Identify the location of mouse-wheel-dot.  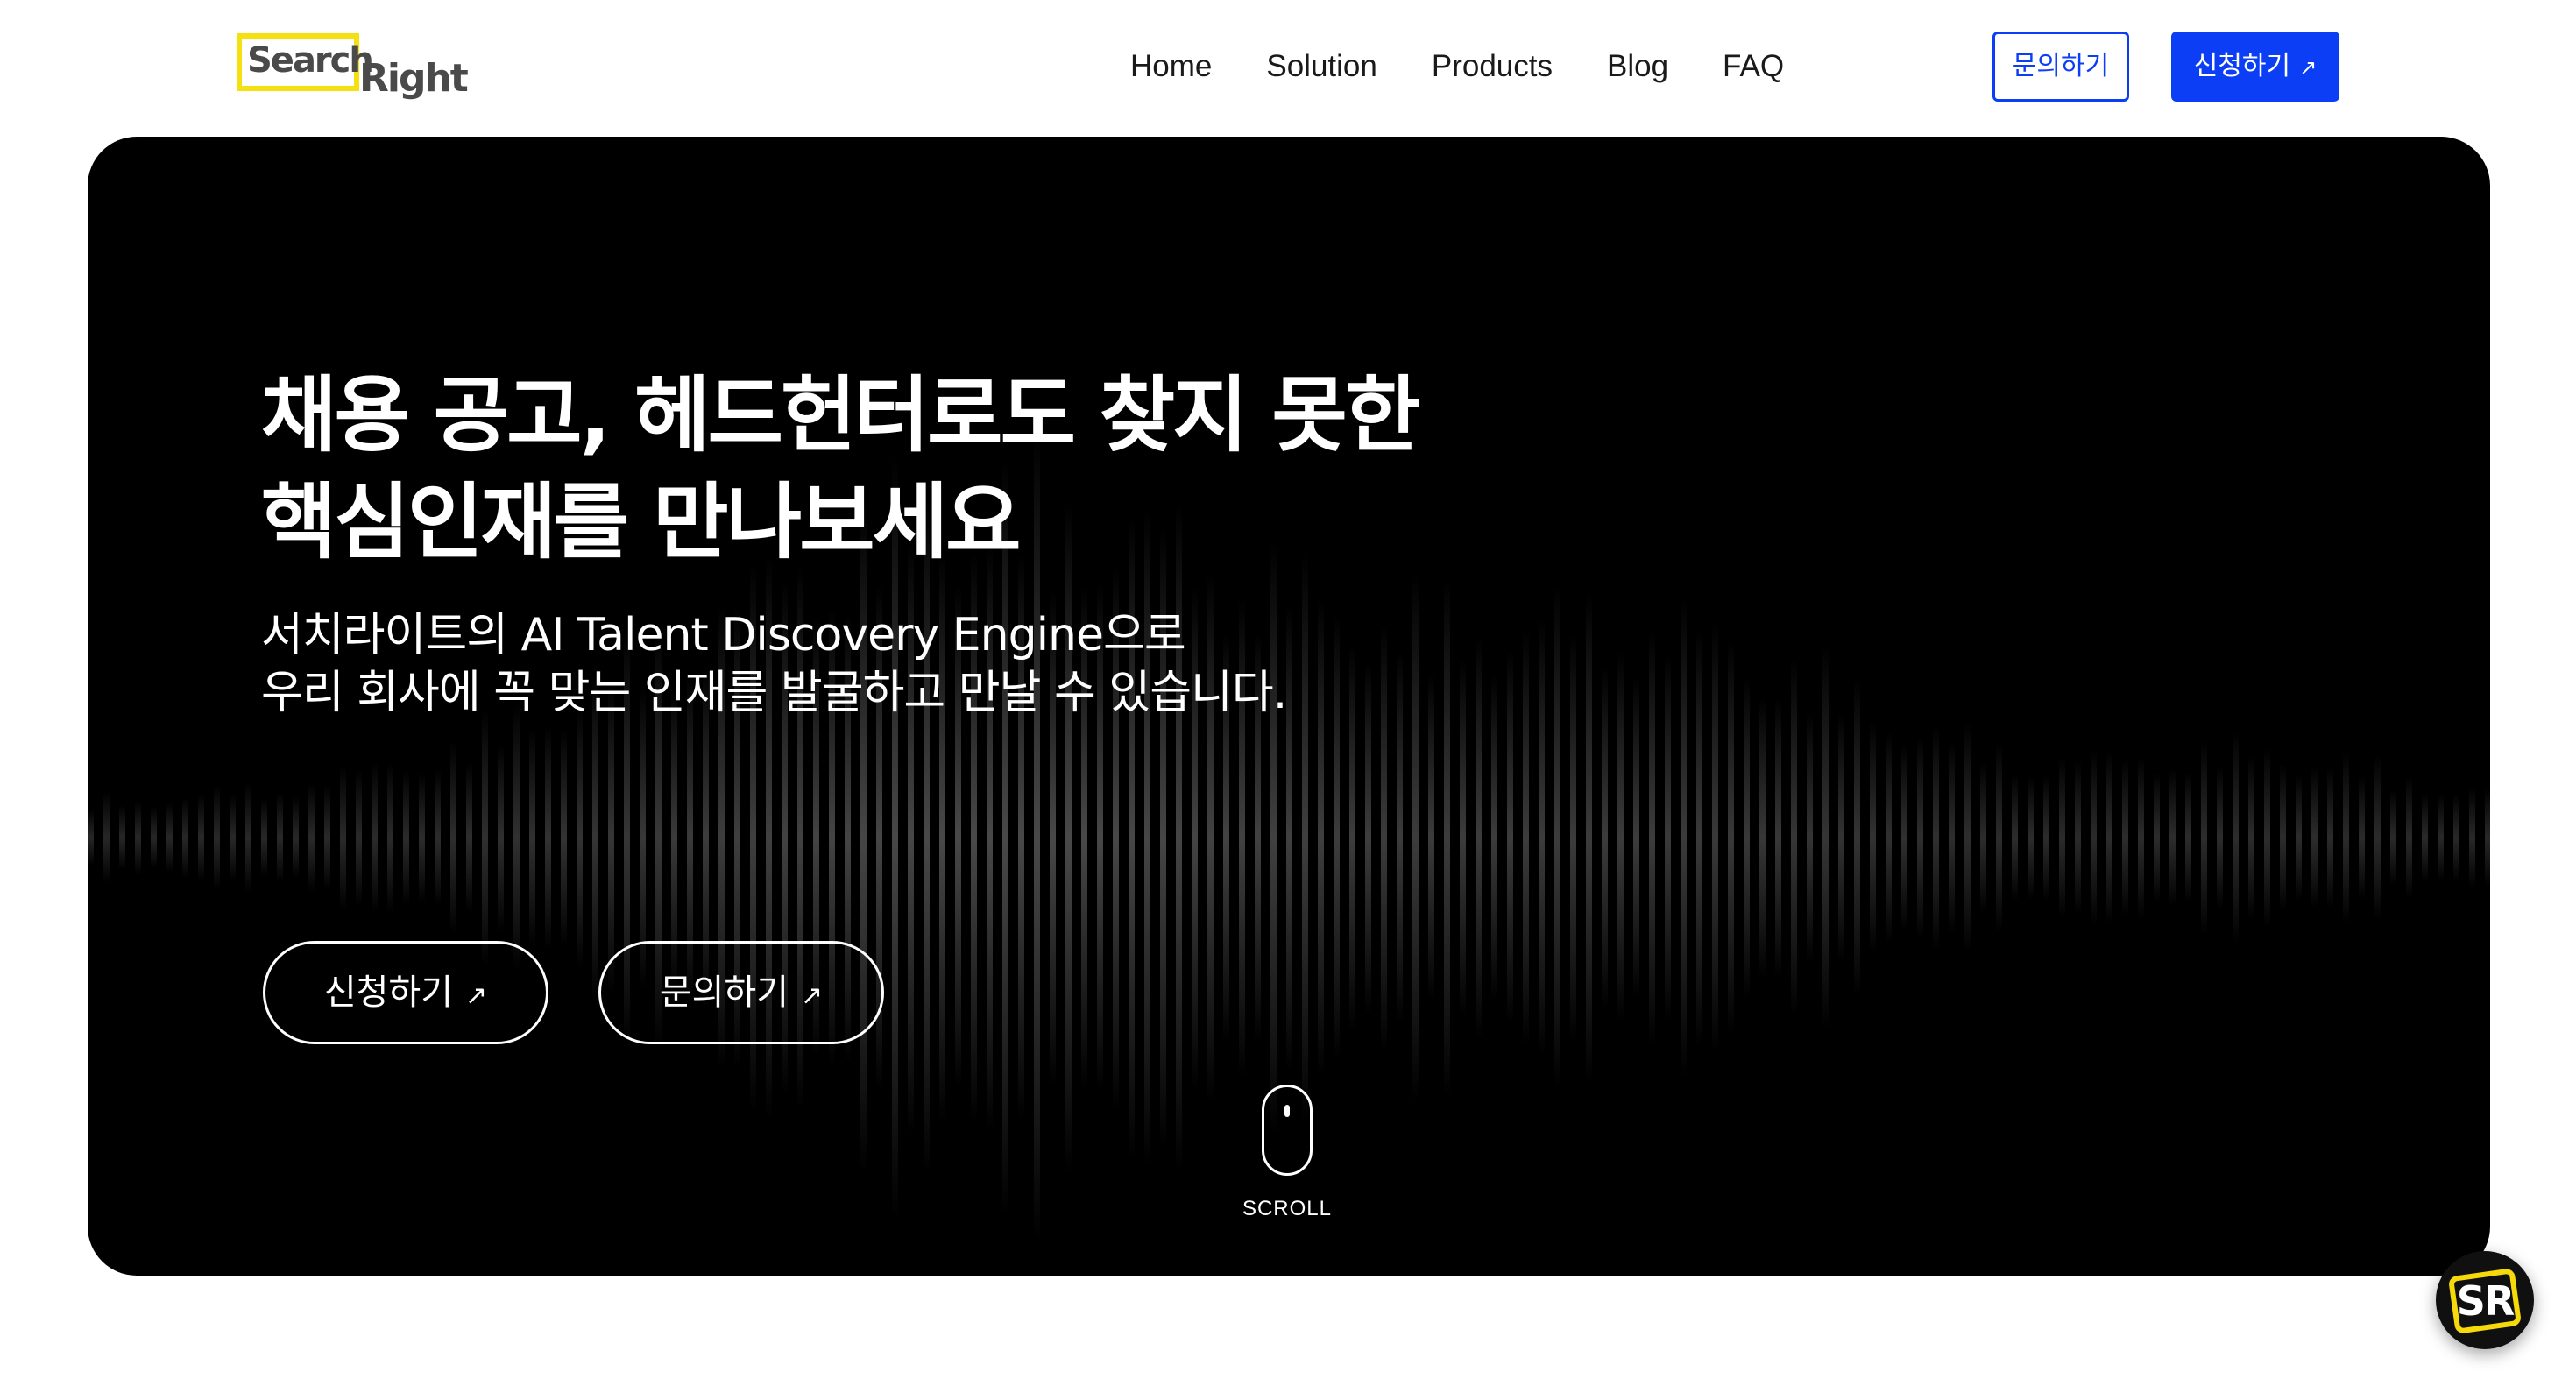
(1287, 1111).